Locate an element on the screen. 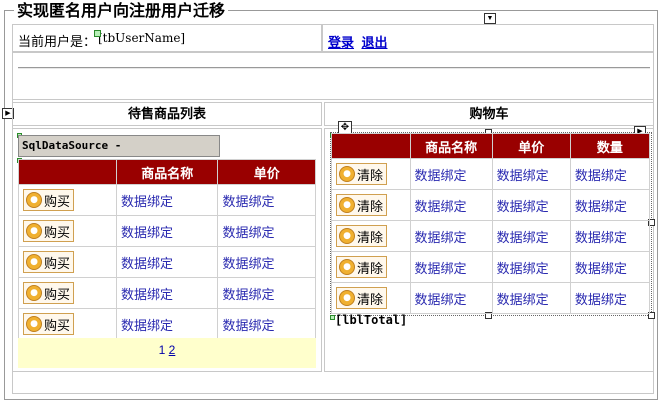 This screenshot has width=662, height=416. products-title: 待售商品列表 is located at coordinates (167, 114).